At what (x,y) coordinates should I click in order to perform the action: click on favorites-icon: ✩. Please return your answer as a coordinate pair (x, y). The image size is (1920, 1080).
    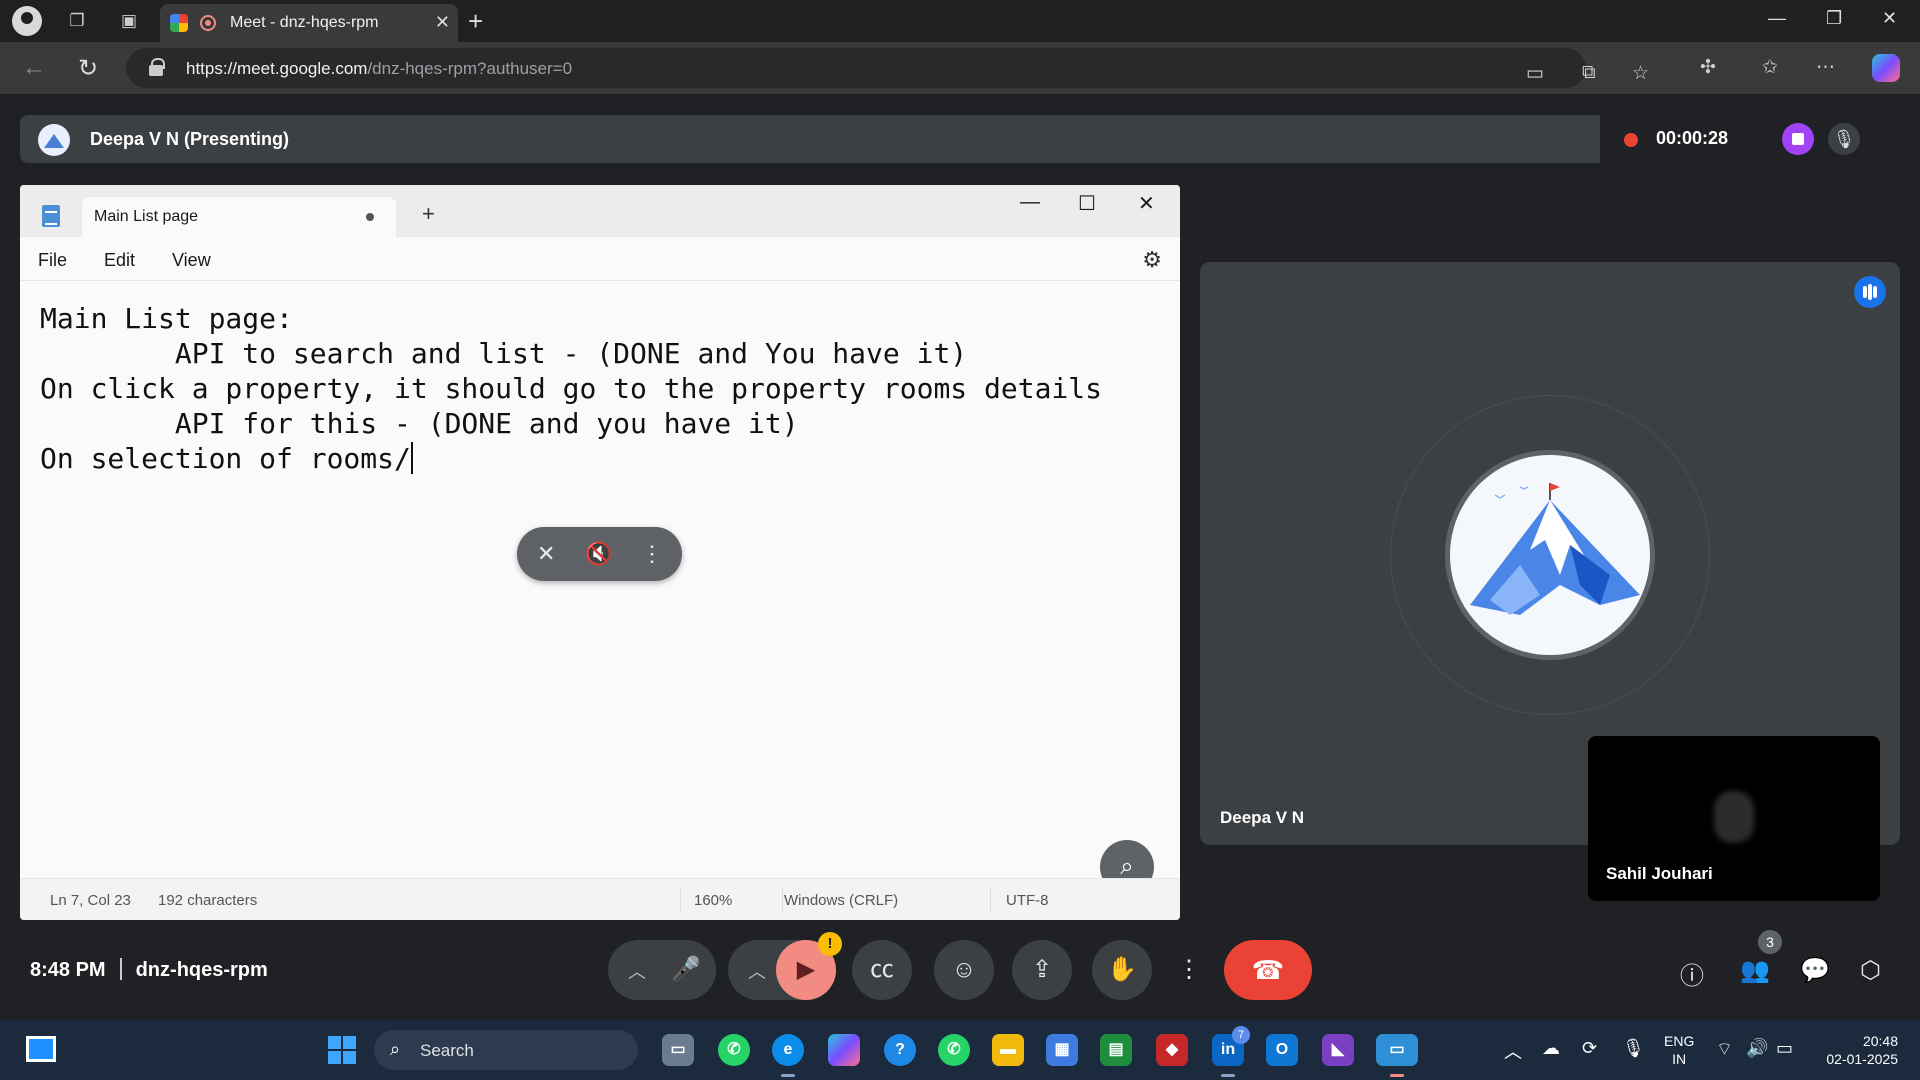
    Looking at the image, I should click on (1770, 67).